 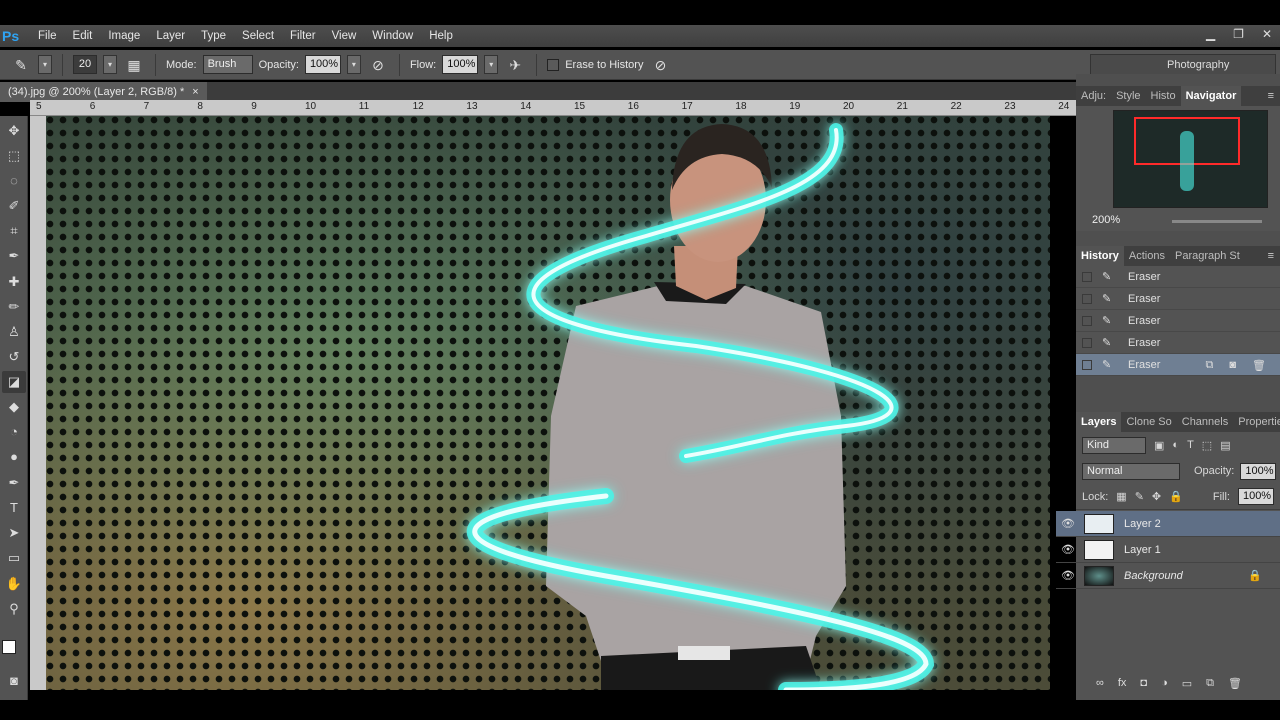 I want to click on foreground-color-swatch, so click(x=9, y=647).